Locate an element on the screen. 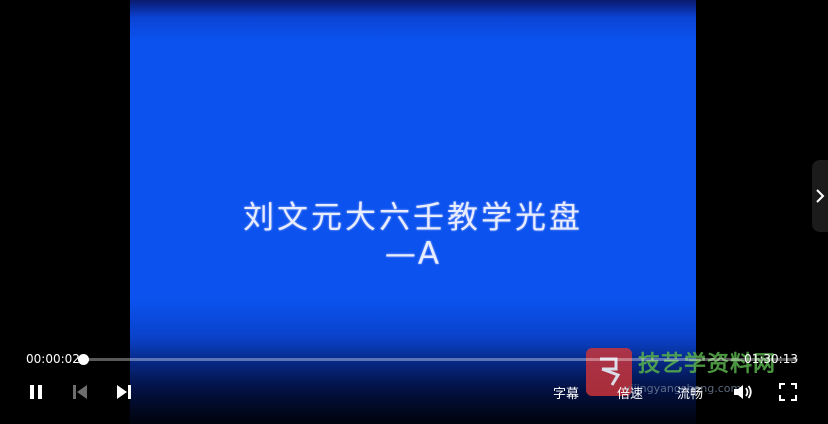 The width and height of the screenshot is (828, 424). video-title-line2: —A is located at coordinates (413, 254).